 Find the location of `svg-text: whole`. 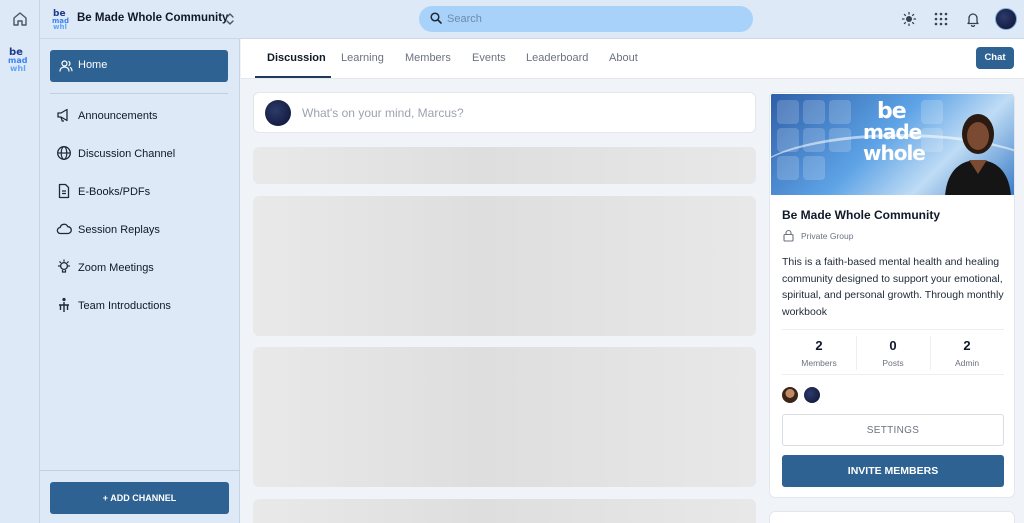

svg-text: whole is located at coordinates (894, 153).